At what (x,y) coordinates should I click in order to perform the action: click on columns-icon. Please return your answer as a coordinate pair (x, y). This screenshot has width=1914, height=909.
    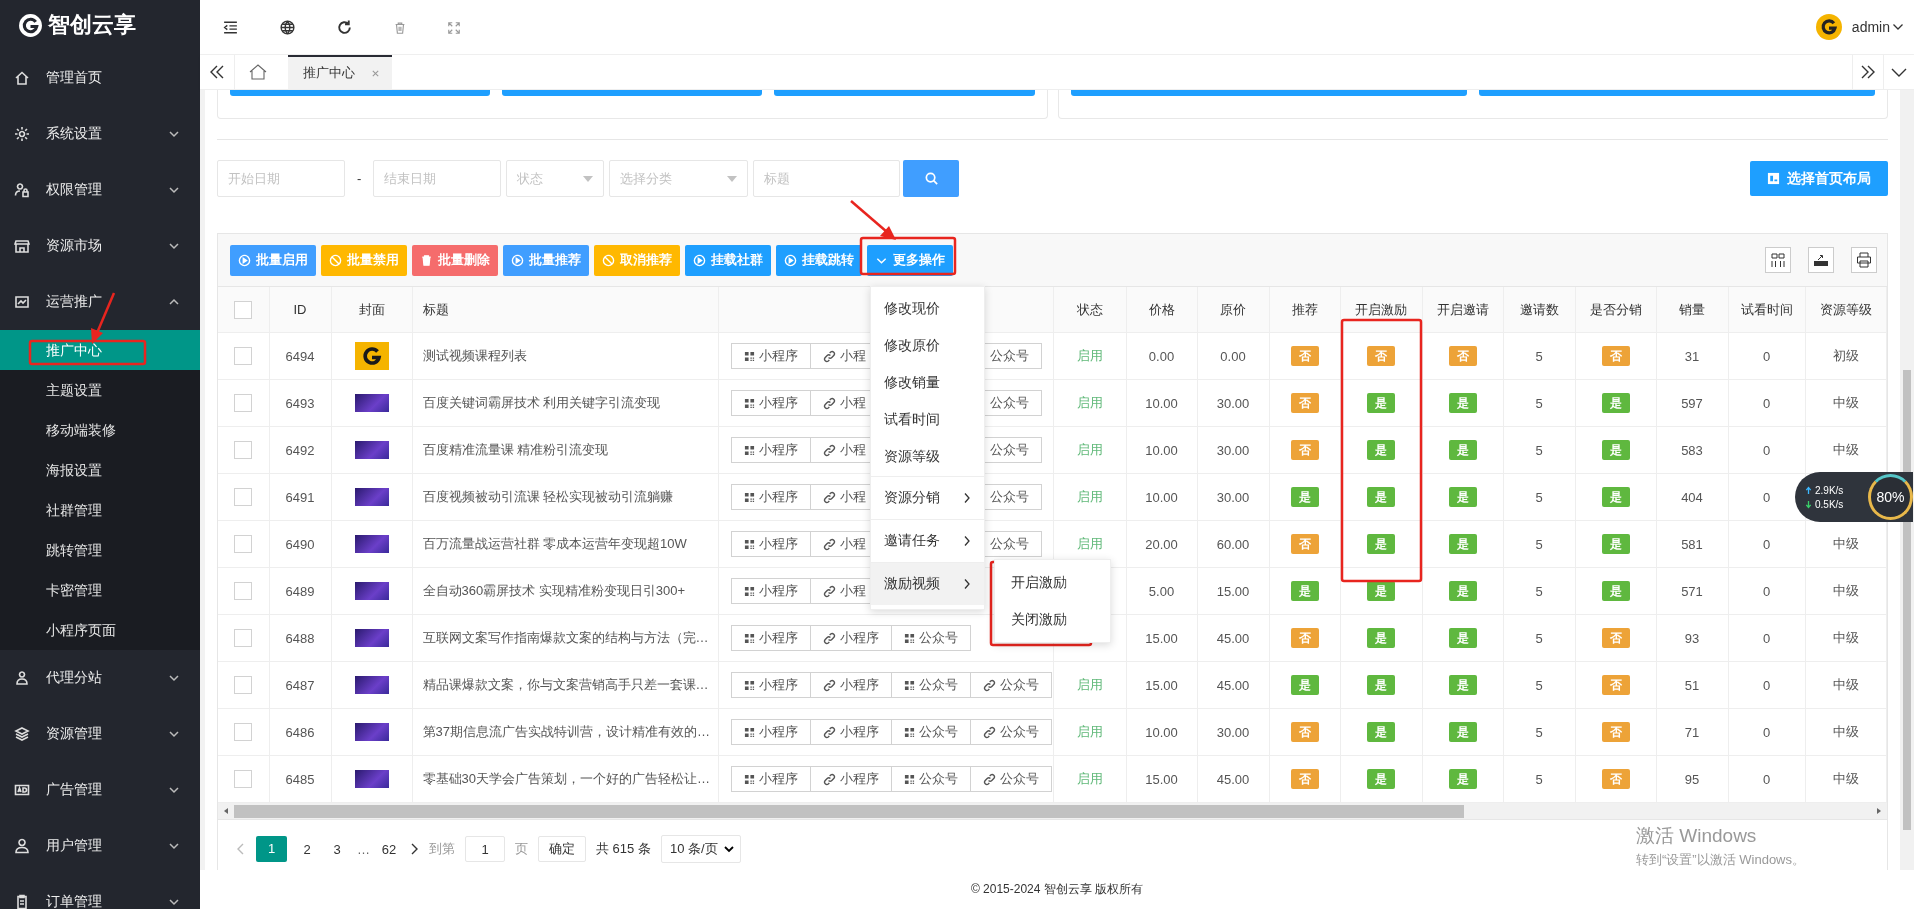
    Looking at the image, I should click on (1778, 260).